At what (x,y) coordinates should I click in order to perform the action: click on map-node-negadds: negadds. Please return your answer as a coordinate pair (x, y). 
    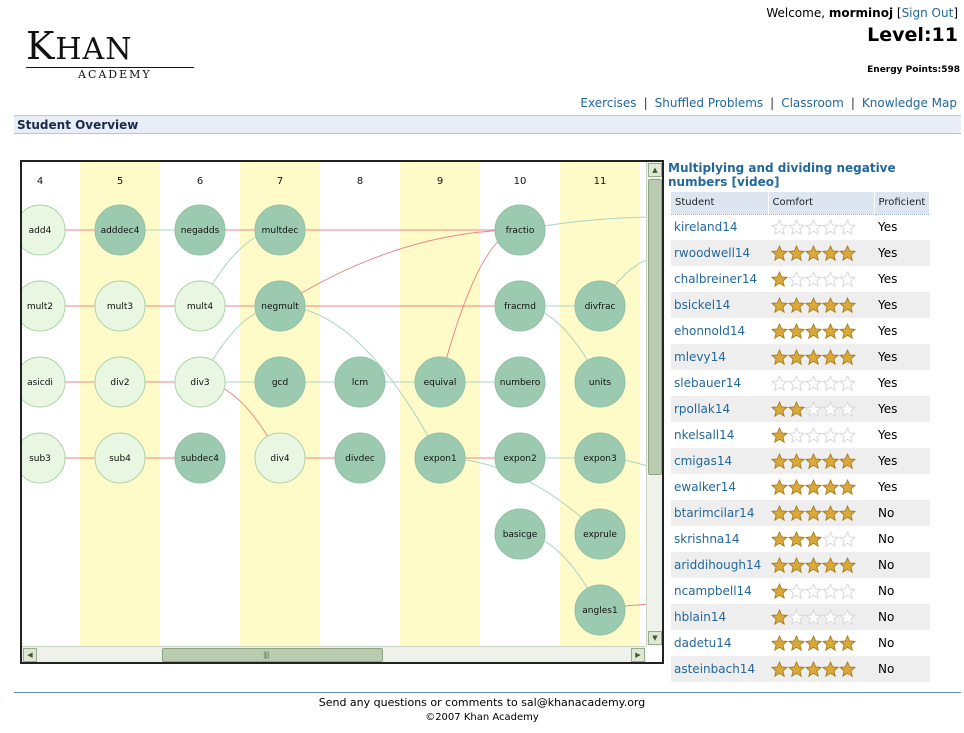
    Looking at the image, I should click on (200, 230).